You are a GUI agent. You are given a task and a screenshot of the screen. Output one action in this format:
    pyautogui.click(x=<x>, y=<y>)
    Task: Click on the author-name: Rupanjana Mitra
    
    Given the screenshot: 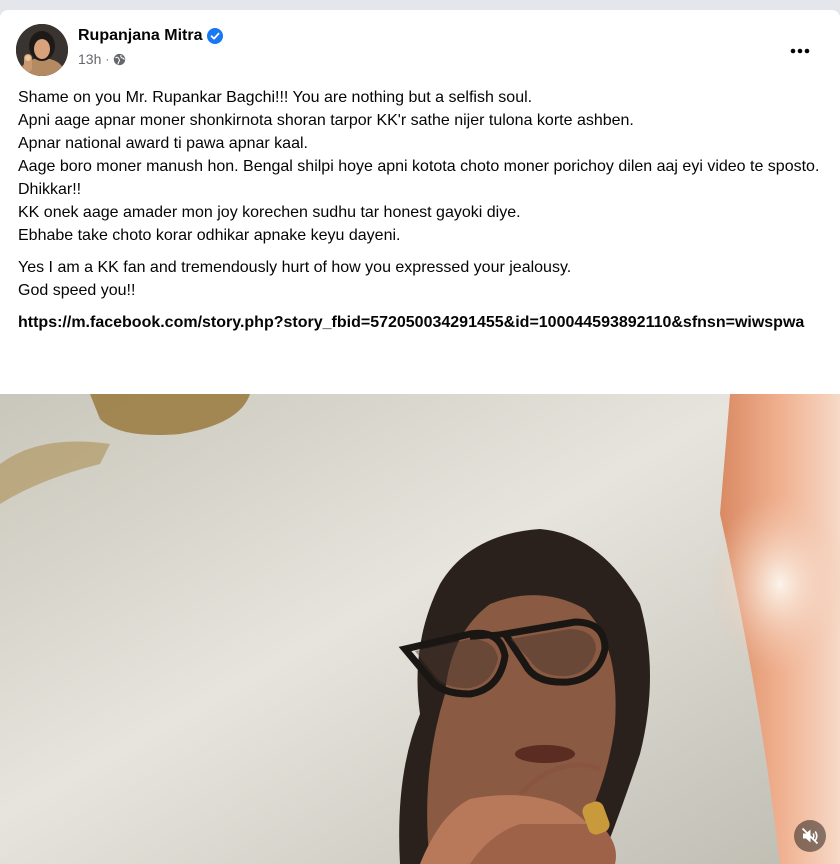 What is the action you would take?
    pyautogui.click(x=140, y=36)
    